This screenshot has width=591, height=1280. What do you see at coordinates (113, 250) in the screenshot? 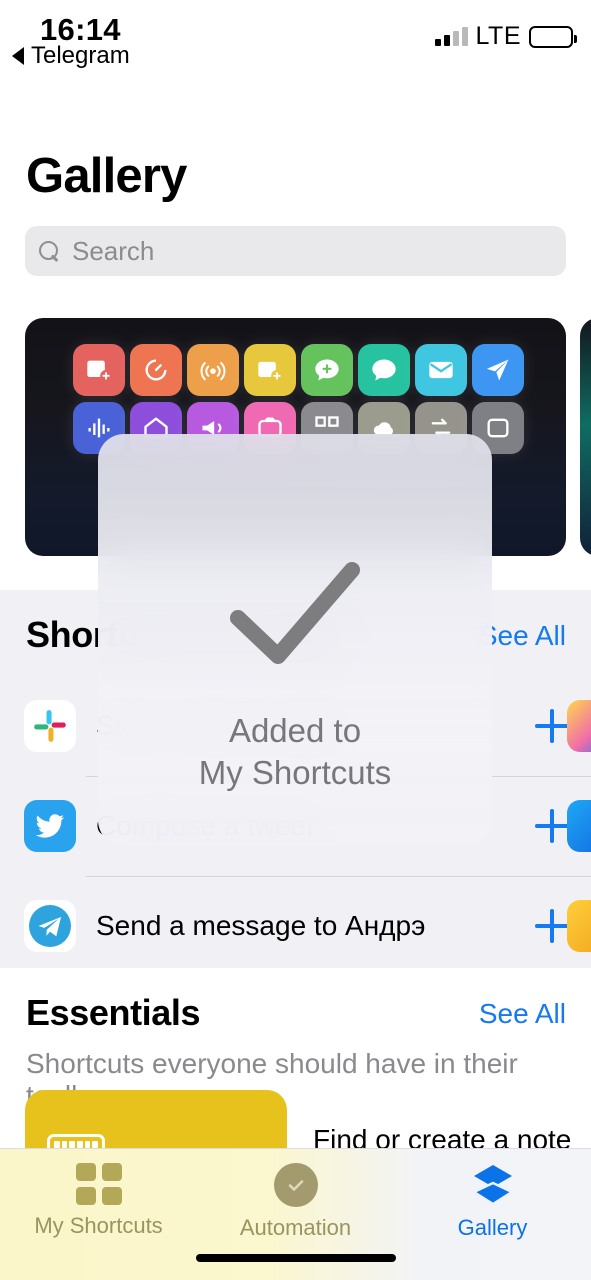
I see `search-placeholder: Search` at bounding box center [113, 250].